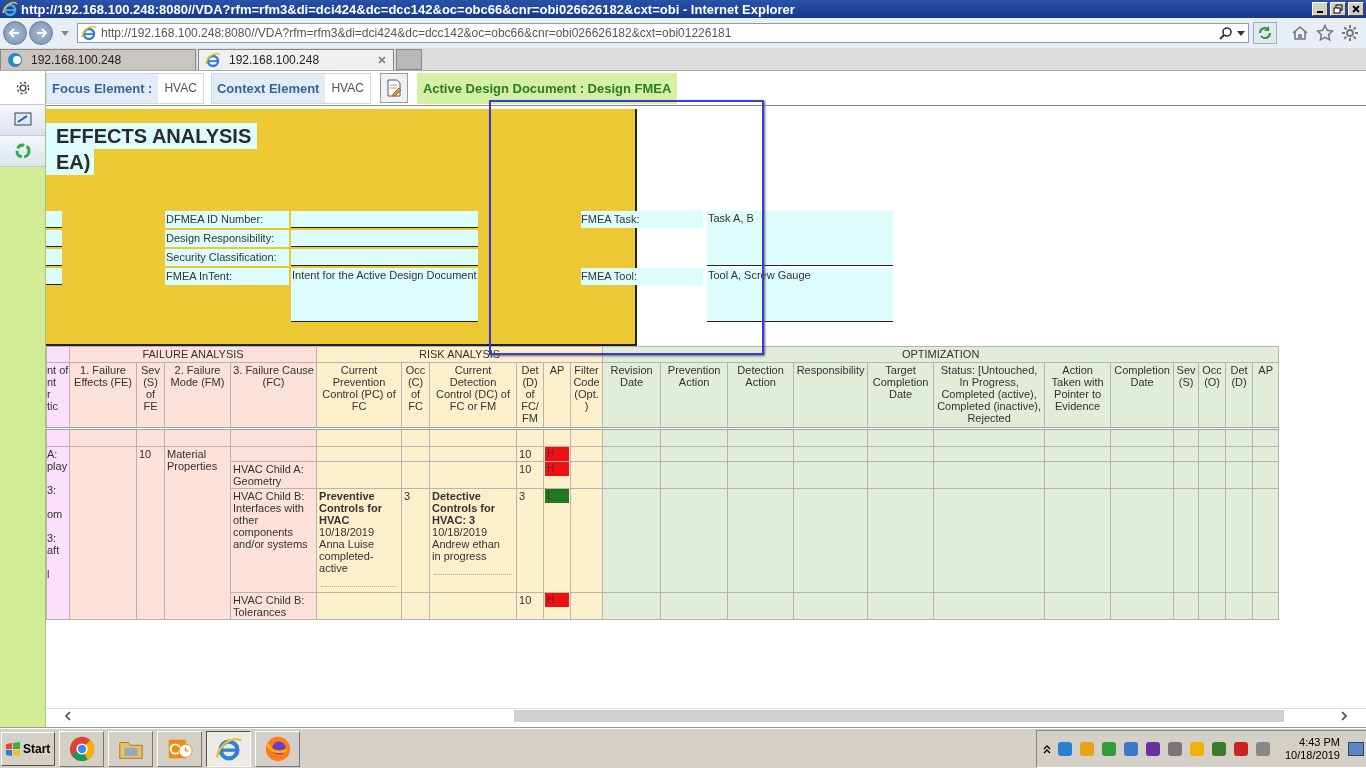  Describe the element at coordinates (1350, 33) in the screenshot. I see `settings-icon` at that location.